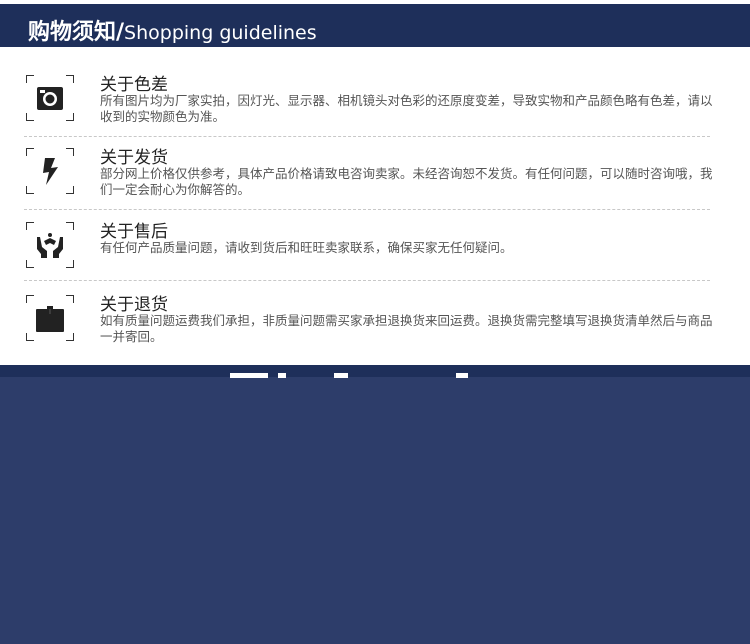  Describe the element at coordinates (306, 247) in the screenshot. I see `section-body: 有任何产品质量问题，请收到货后和旺旺卖家联系，确保买家无任何疑问。` at that location.